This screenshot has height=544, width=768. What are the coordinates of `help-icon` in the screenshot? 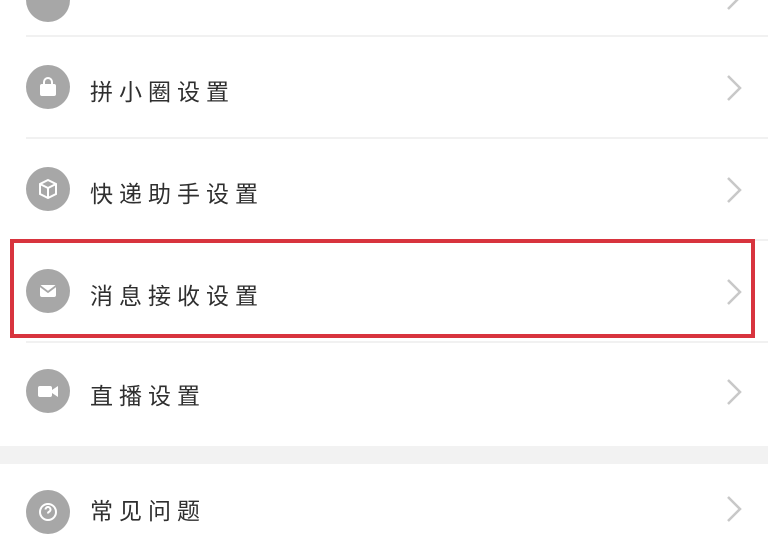 It's located at (48, 512).